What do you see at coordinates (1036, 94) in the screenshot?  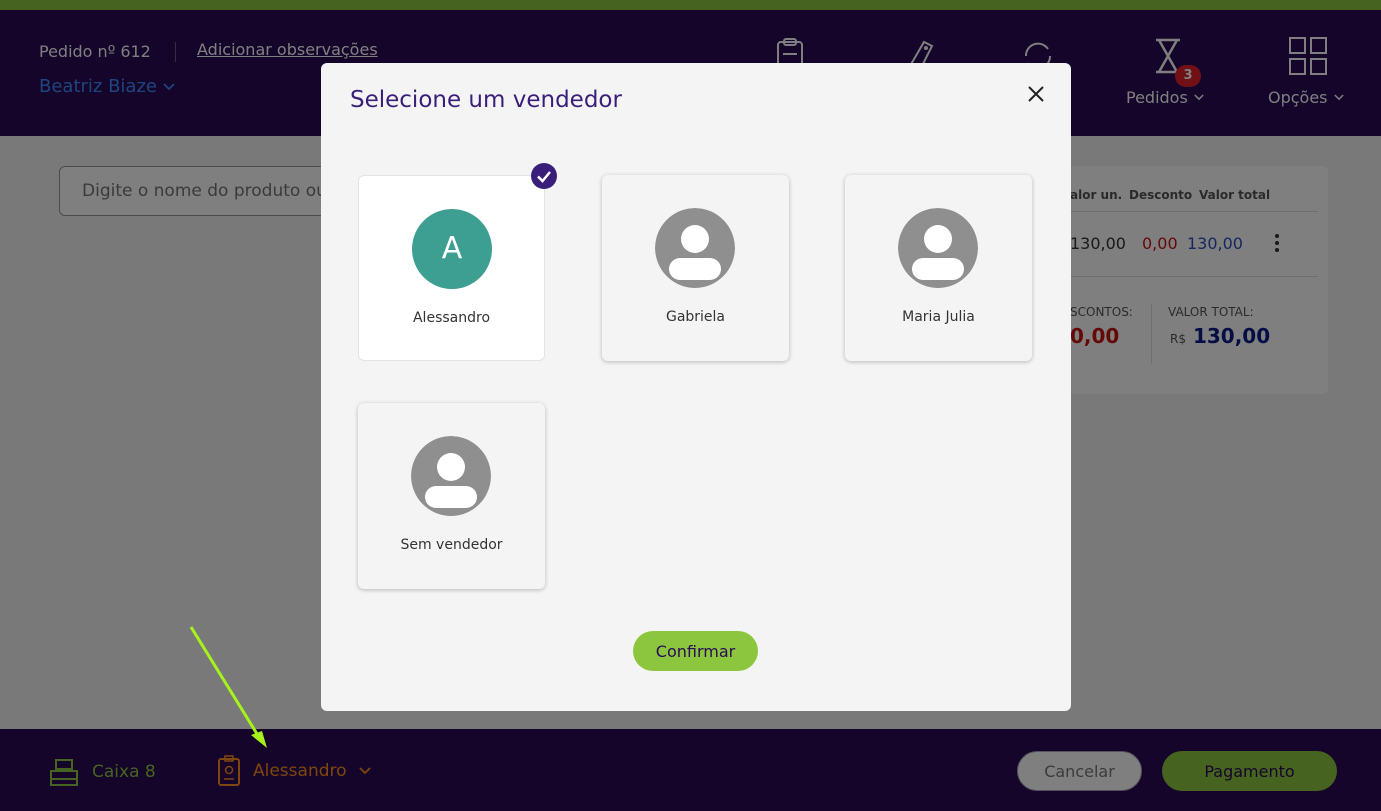 I see `close-icon` at bounding box center [1036, 94].